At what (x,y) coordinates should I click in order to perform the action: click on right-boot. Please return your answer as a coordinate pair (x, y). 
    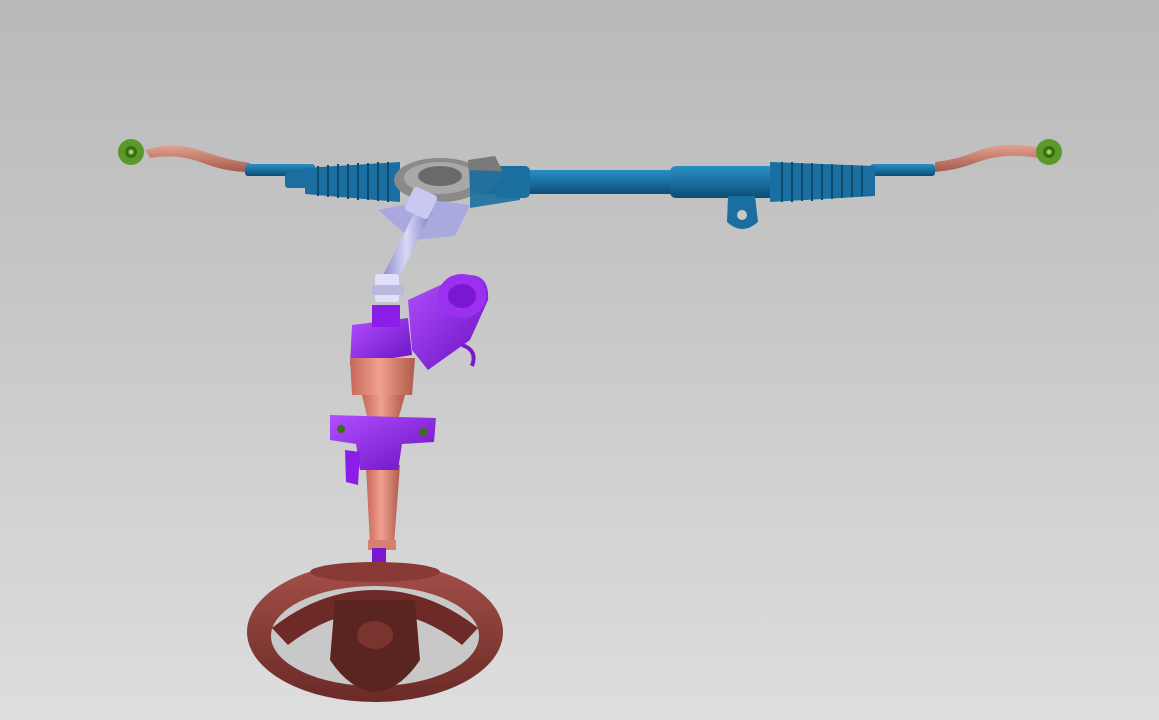
    Looking at the image, I should click on (822, 182).